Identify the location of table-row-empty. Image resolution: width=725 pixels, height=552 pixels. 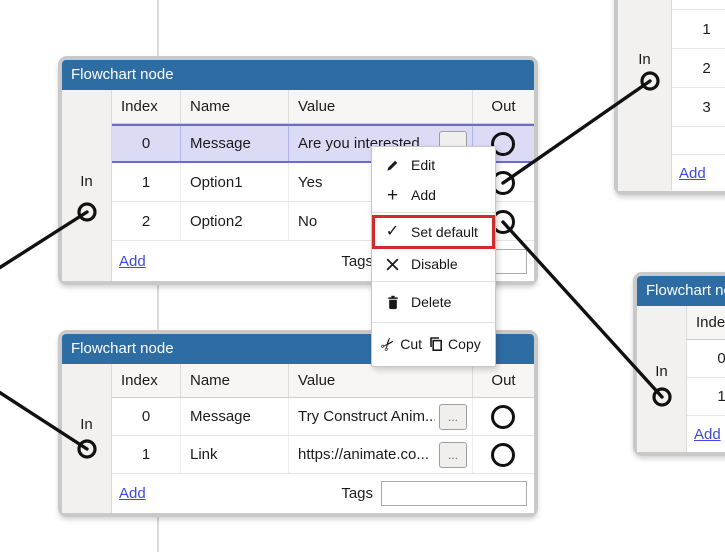
(698, 141).